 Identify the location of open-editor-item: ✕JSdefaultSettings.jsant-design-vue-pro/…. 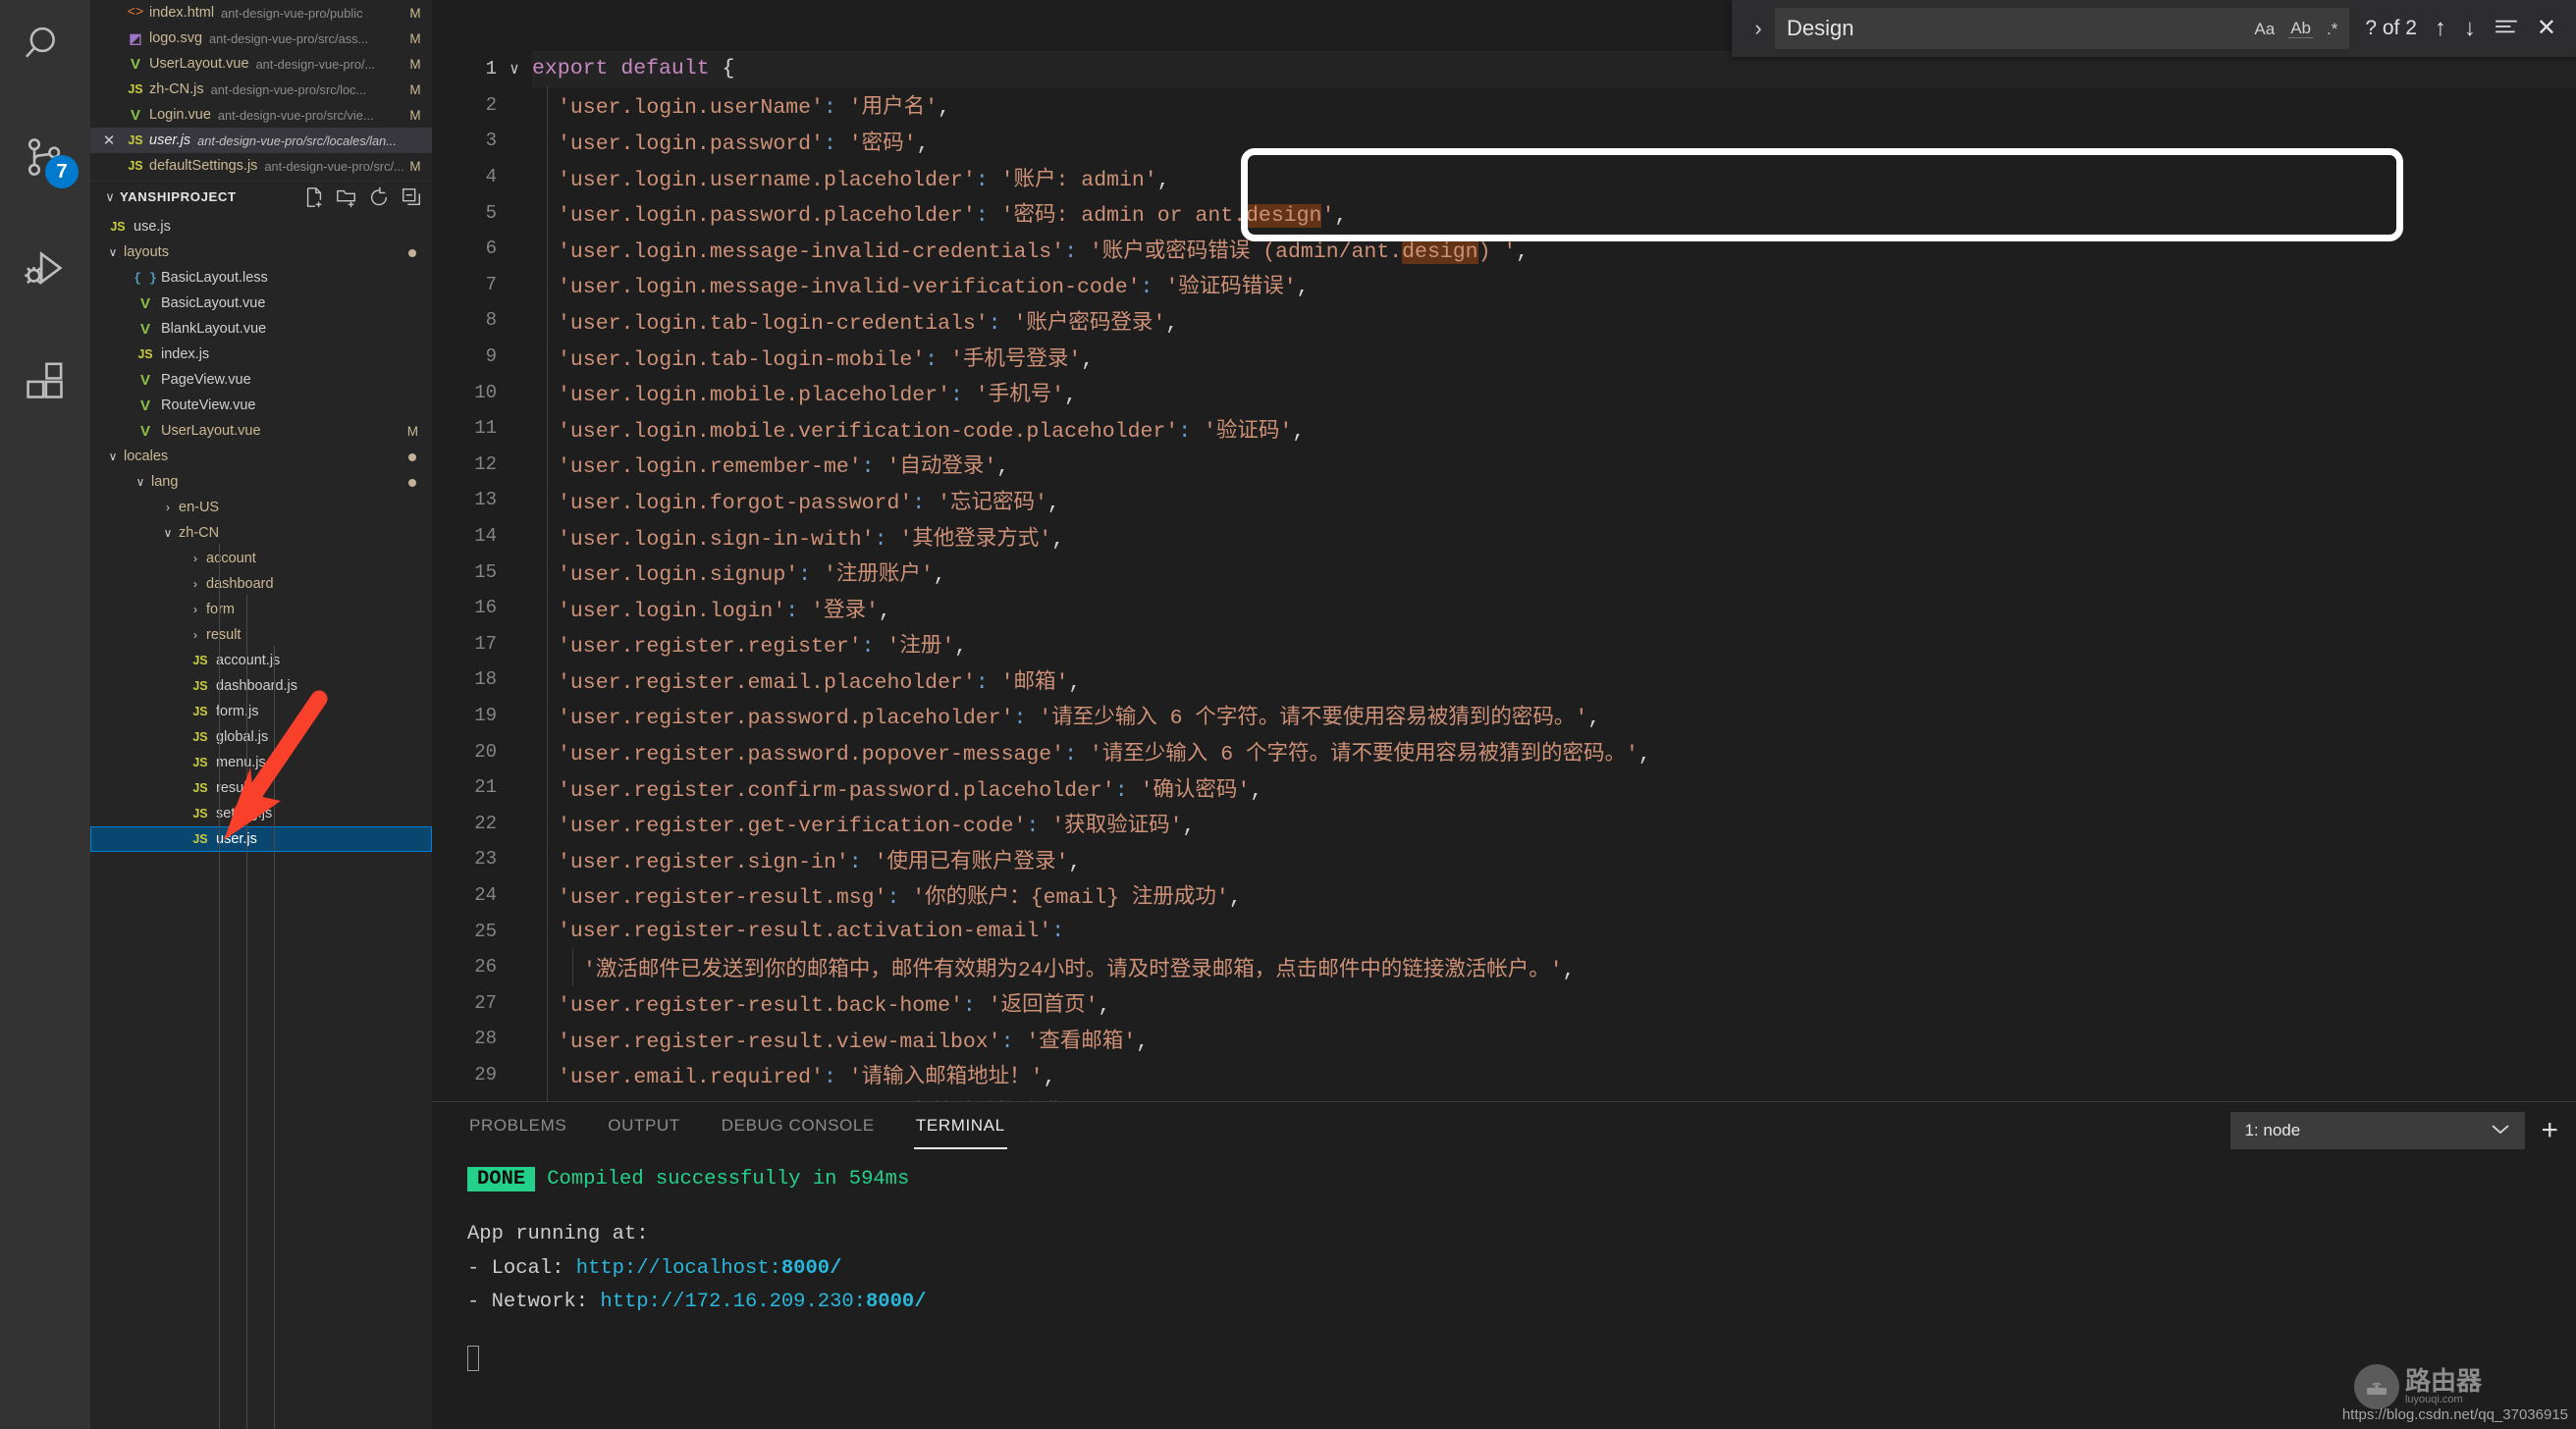
(261, 166).